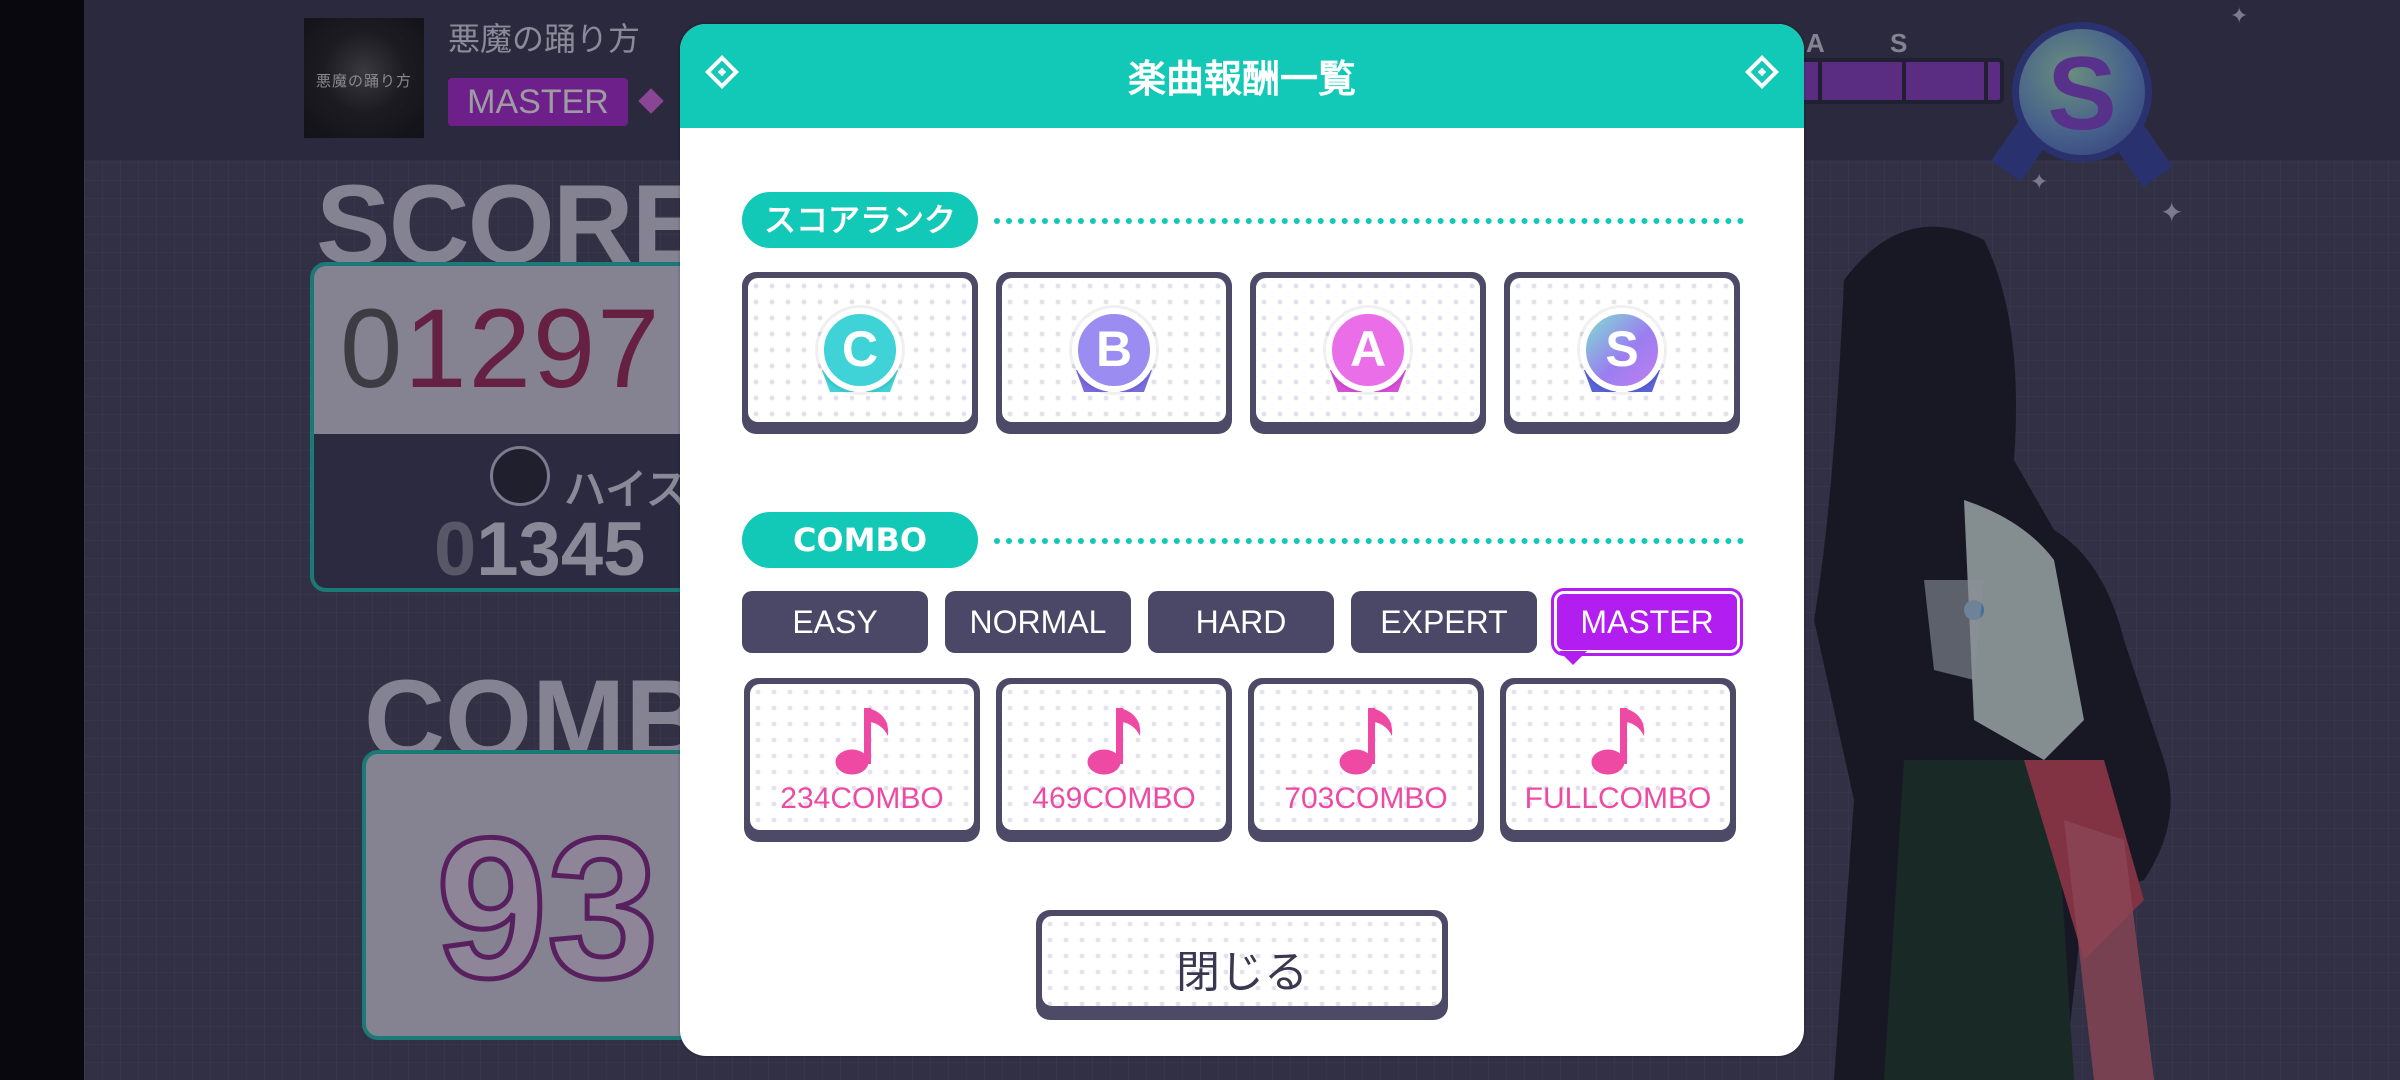 The image size is (2400, 1080). I want to click on tab-master: MASTER, so click(1647, 622).